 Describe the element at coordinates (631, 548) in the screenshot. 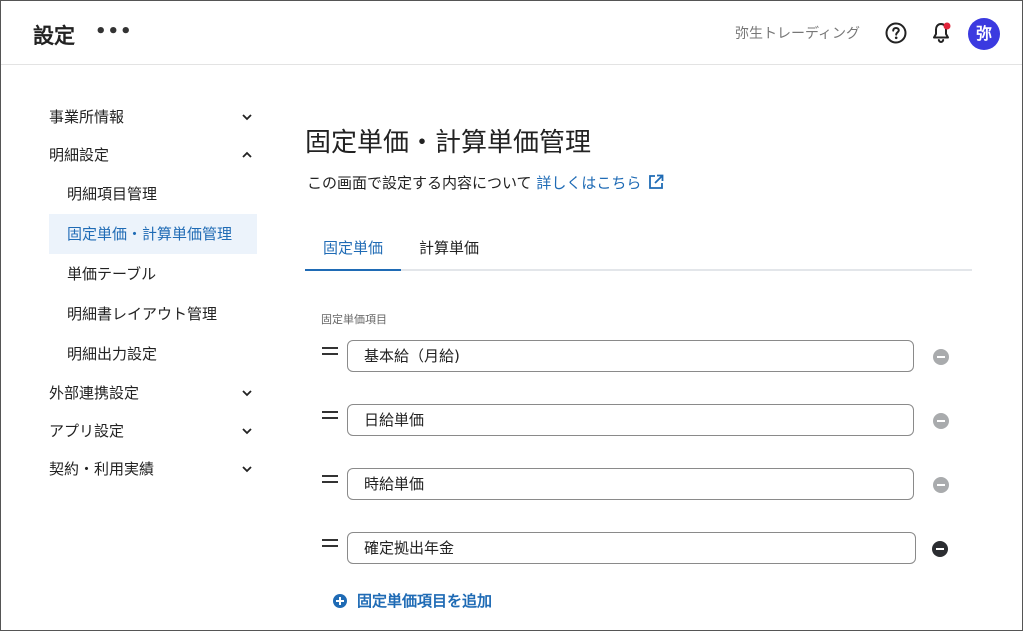

I see `item-name-field: 確定拠出年金` at that location.